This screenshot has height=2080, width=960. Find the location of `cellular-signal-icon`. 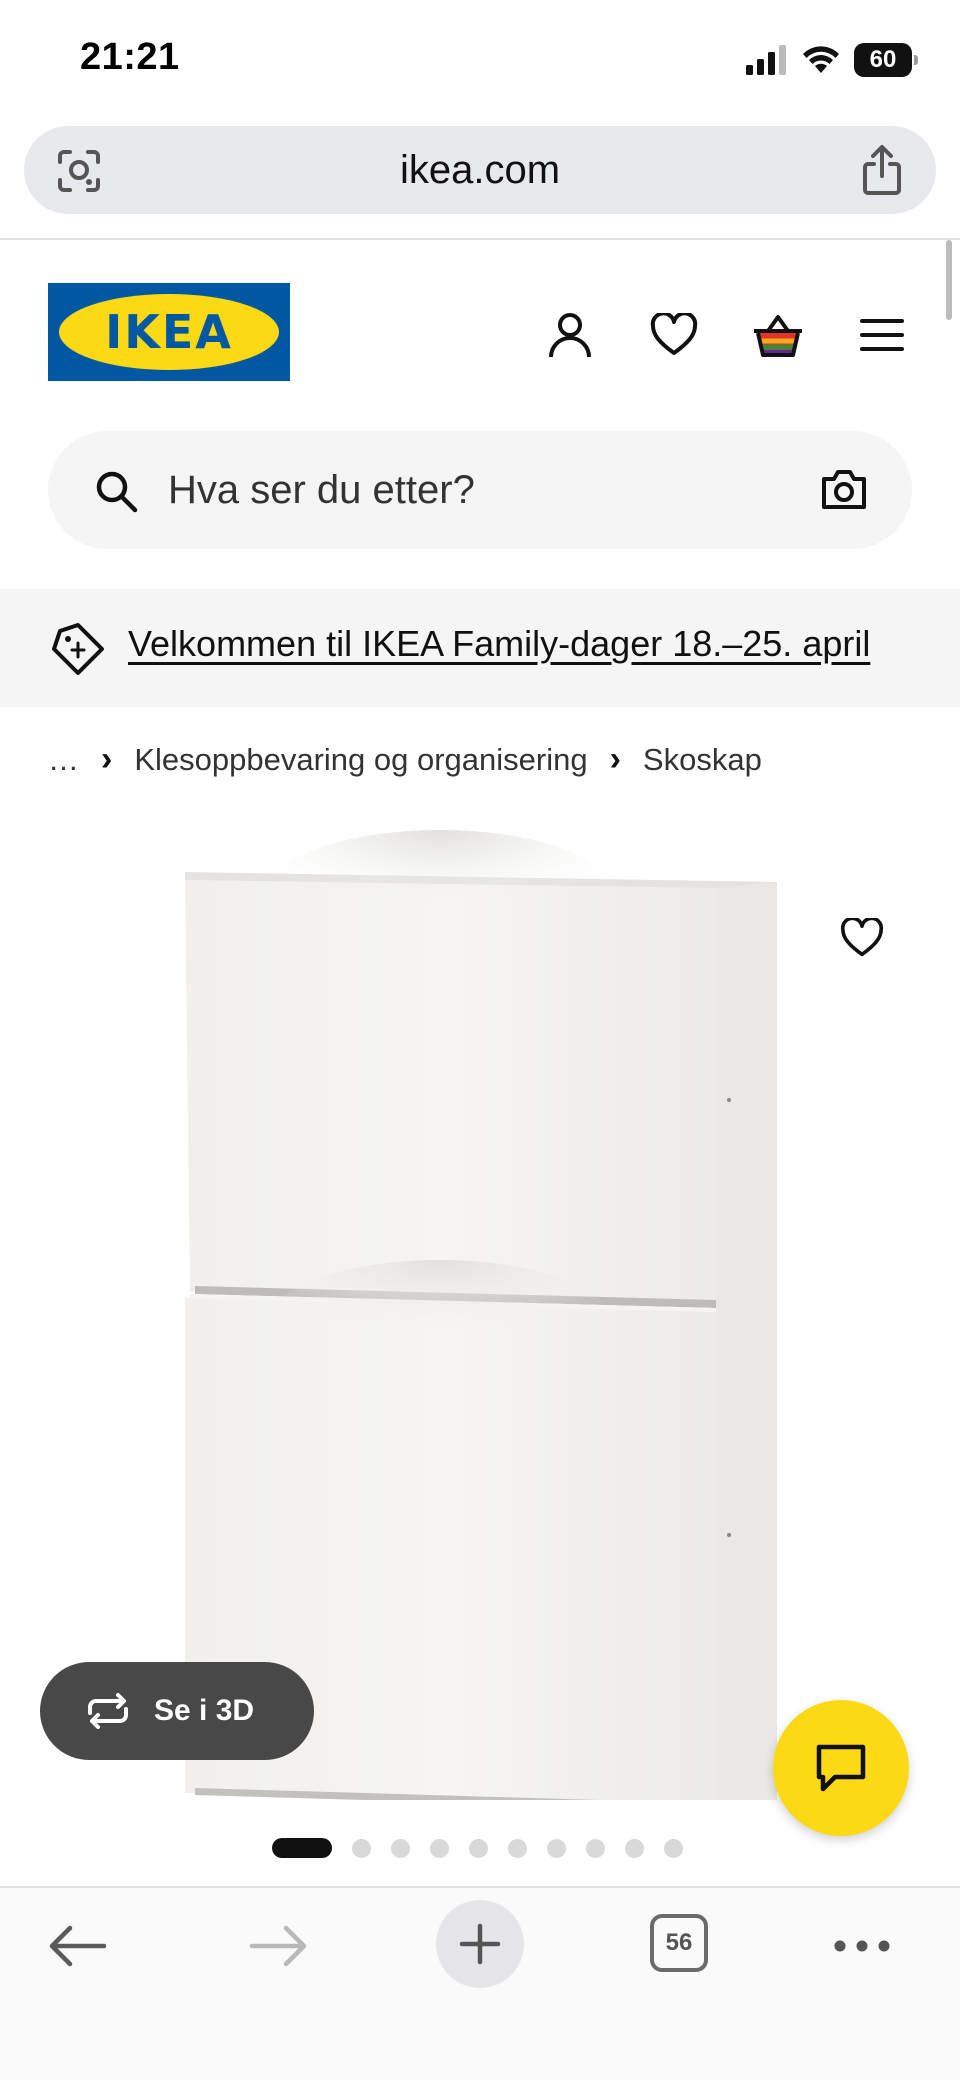

cellular-signal-icon is located at coordinates (766, 60).